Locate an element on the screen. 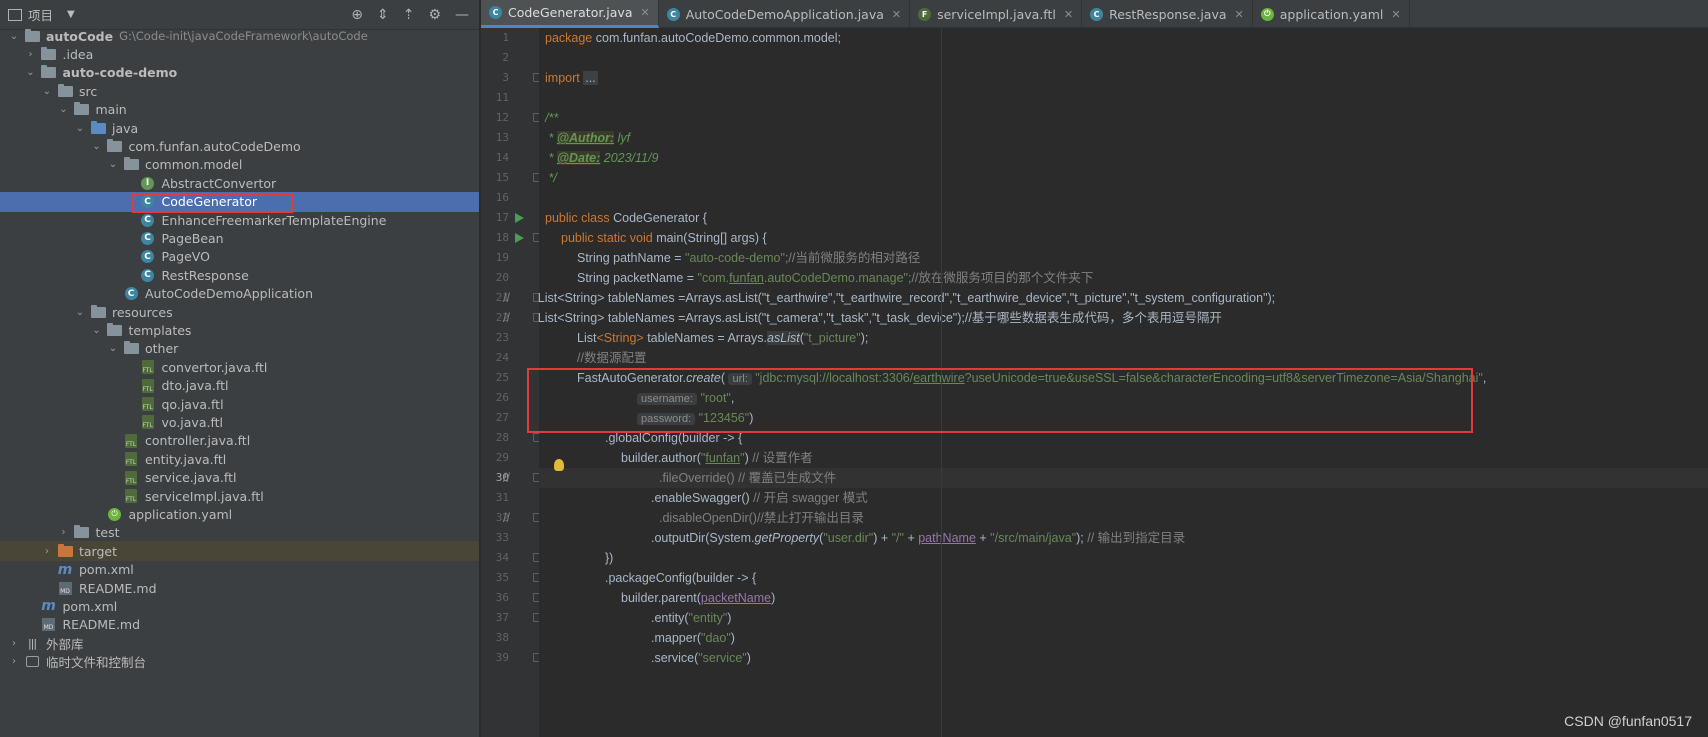 The width and height of the screenshot is (1708, 737). tree-item: › target is located at coordinates (239, 551).